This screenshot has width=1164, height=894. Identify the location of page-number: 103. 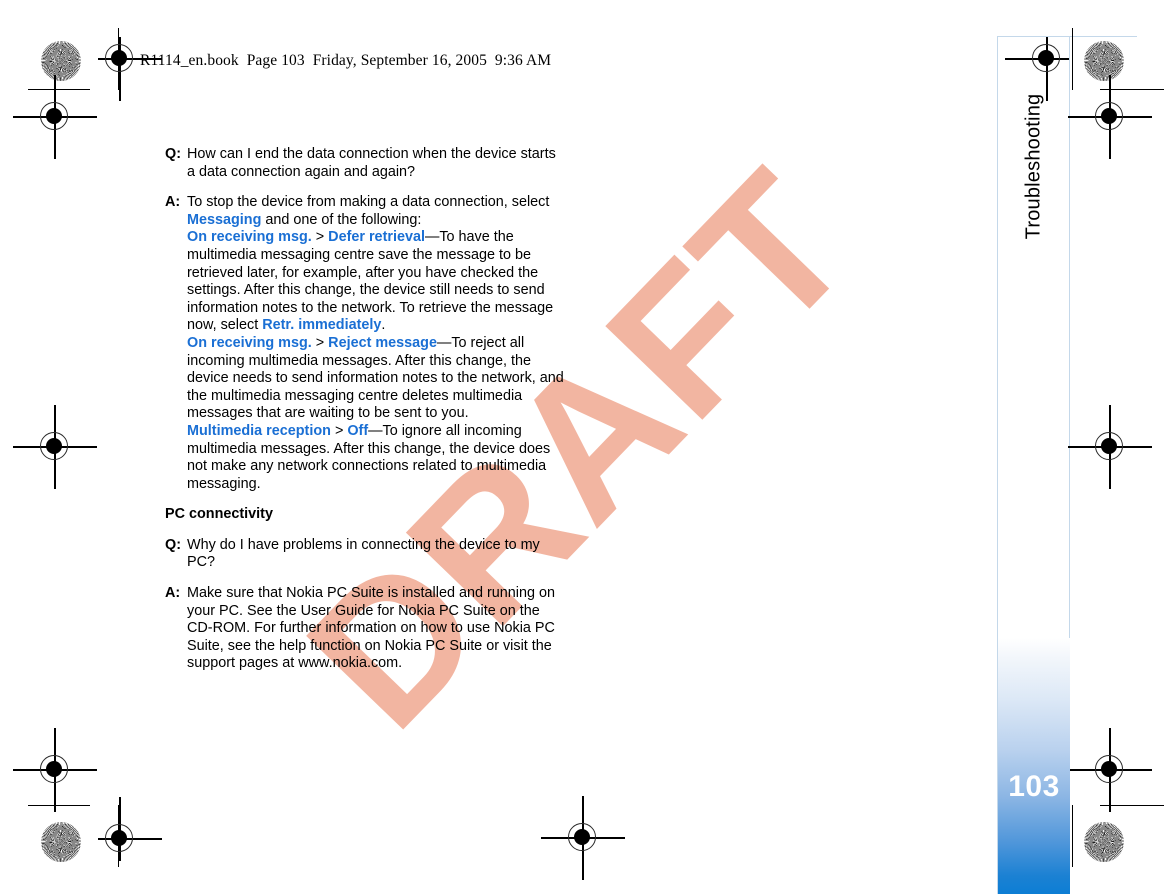
(1034, 786).